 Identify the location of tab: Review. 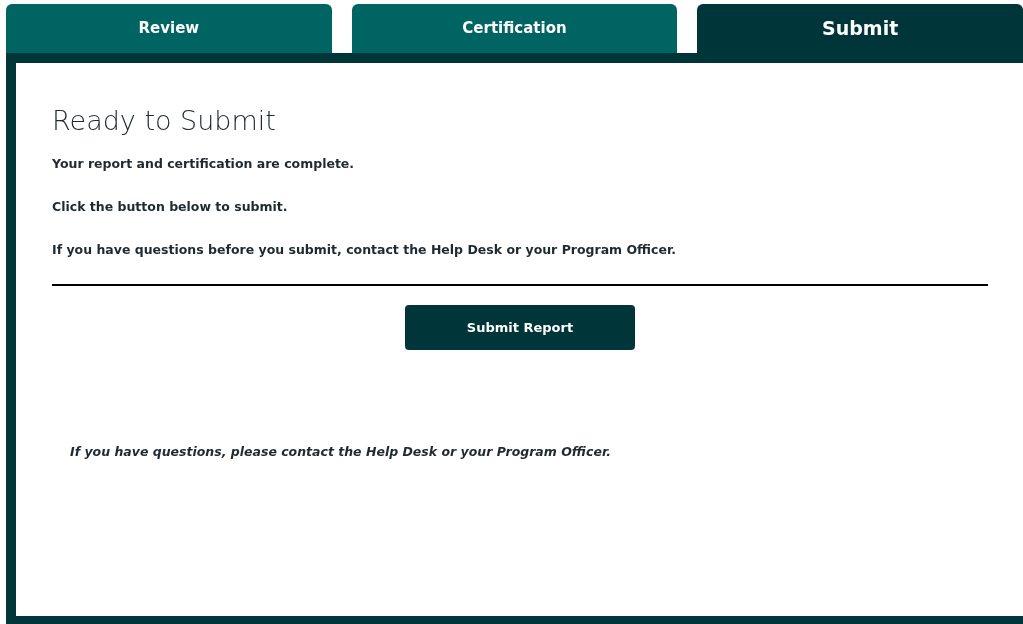
(169, 28).